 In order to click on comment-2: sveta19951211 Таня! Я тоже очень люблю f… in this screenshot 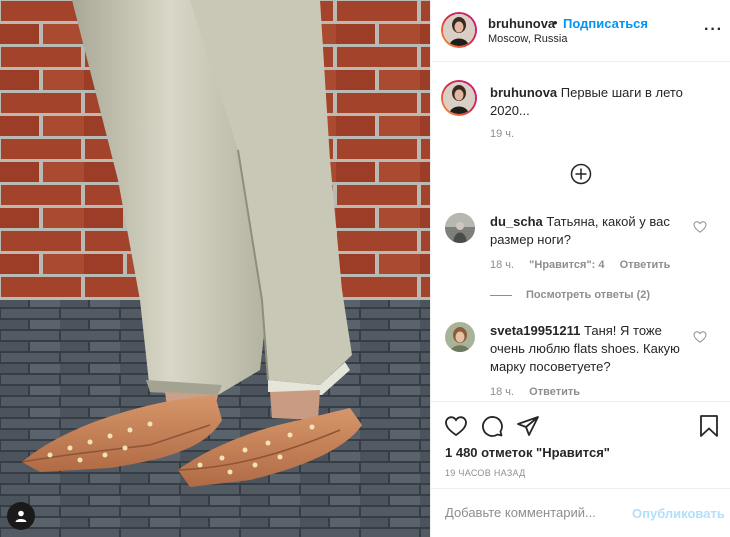, I will do `click(590, 349)`.